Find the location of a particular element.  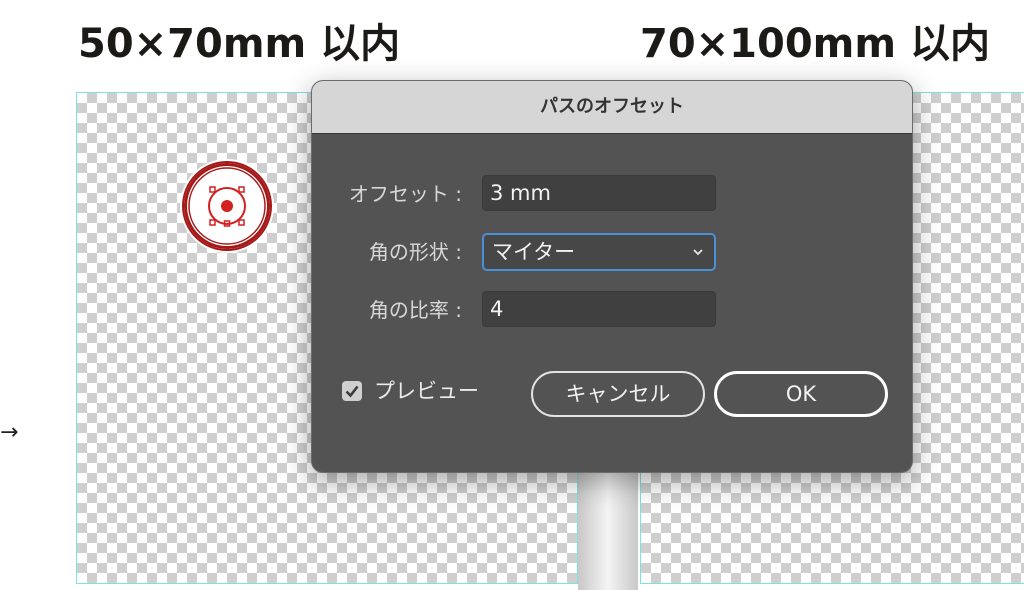

miter-limit-row: 角の比率 : 4 is located at coordinates (612, 310).